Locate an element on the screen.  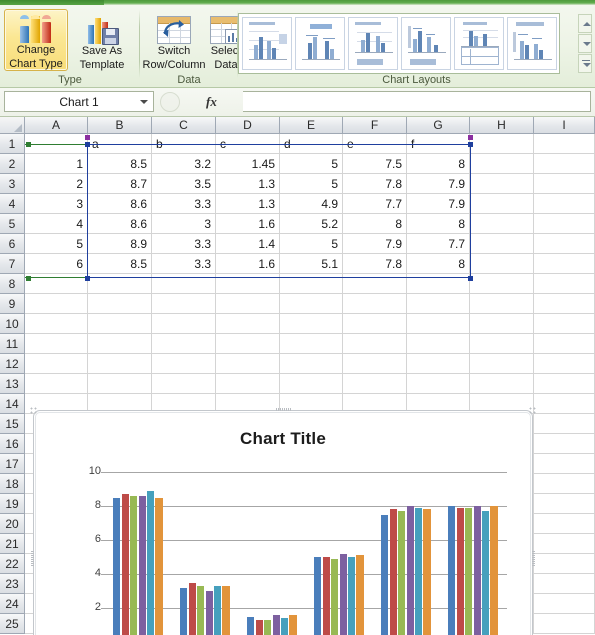
cell-H2 is located at coordinates (502, 164).